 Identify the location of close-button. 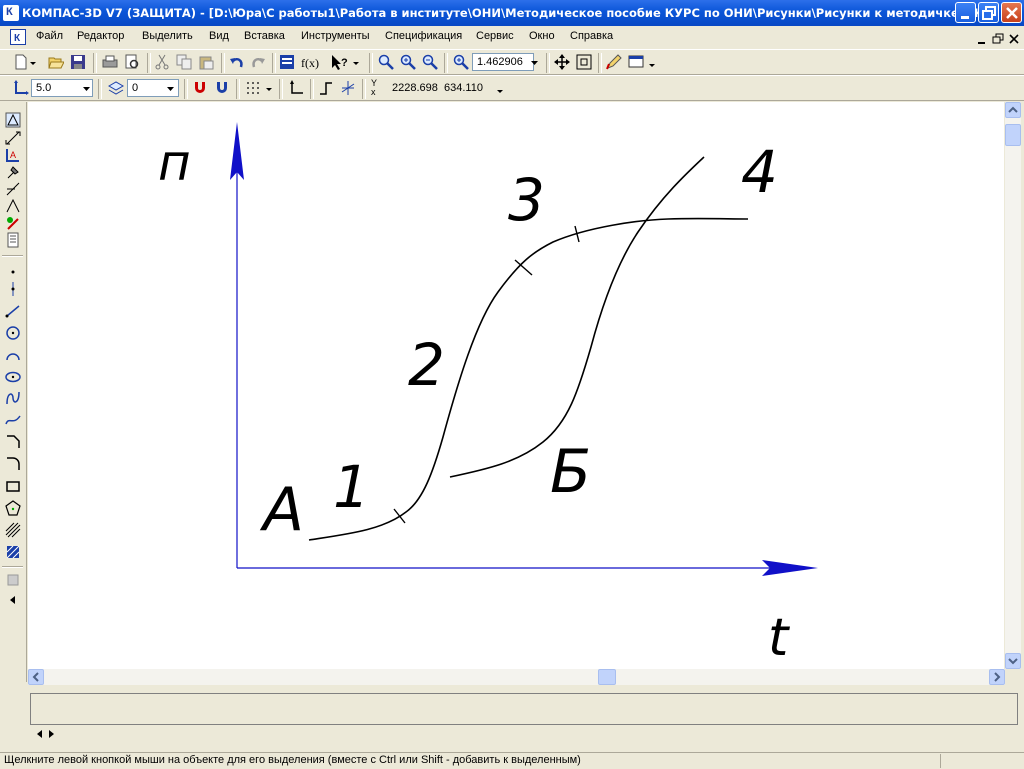
(1011, 12).